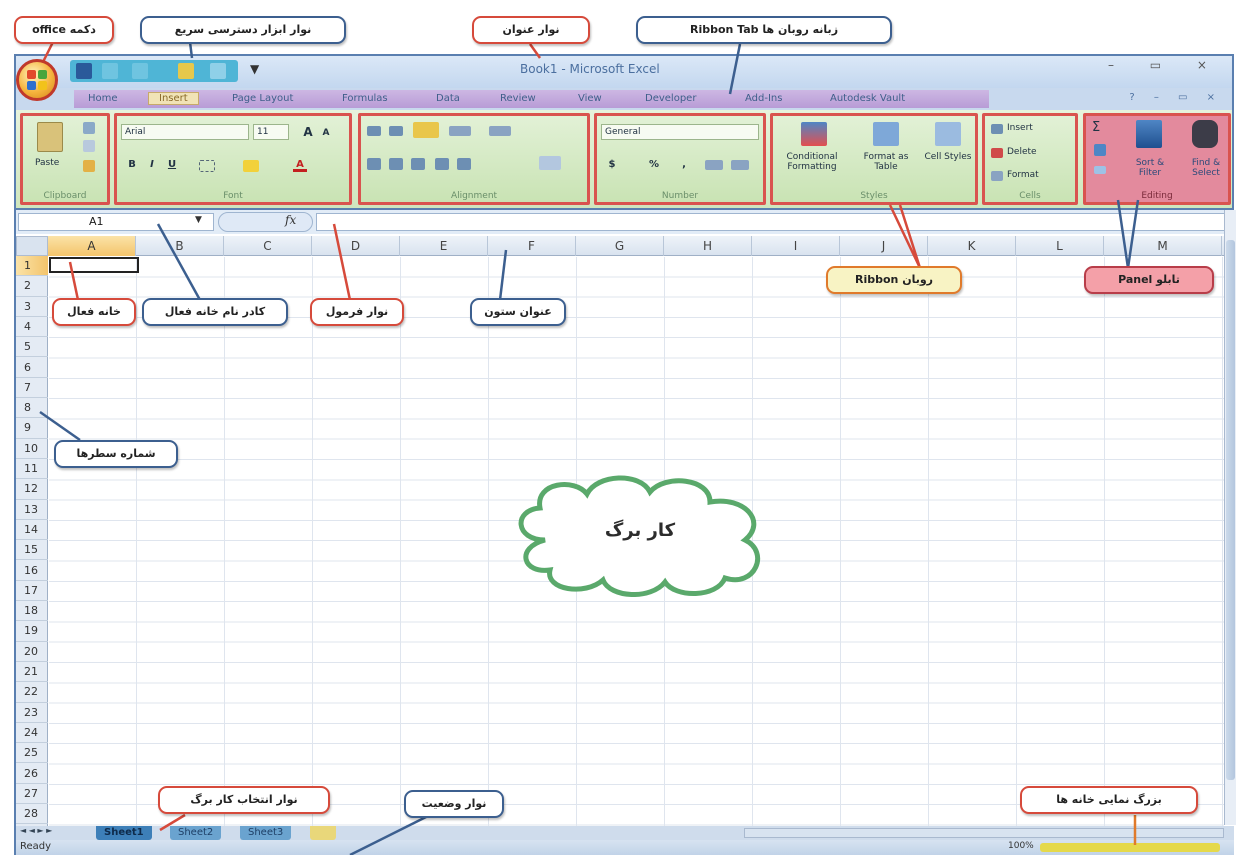  What do you see at coordinates (110, 71) in the screenshot?
I see `undo-icon` at bounding box center [110, 71].